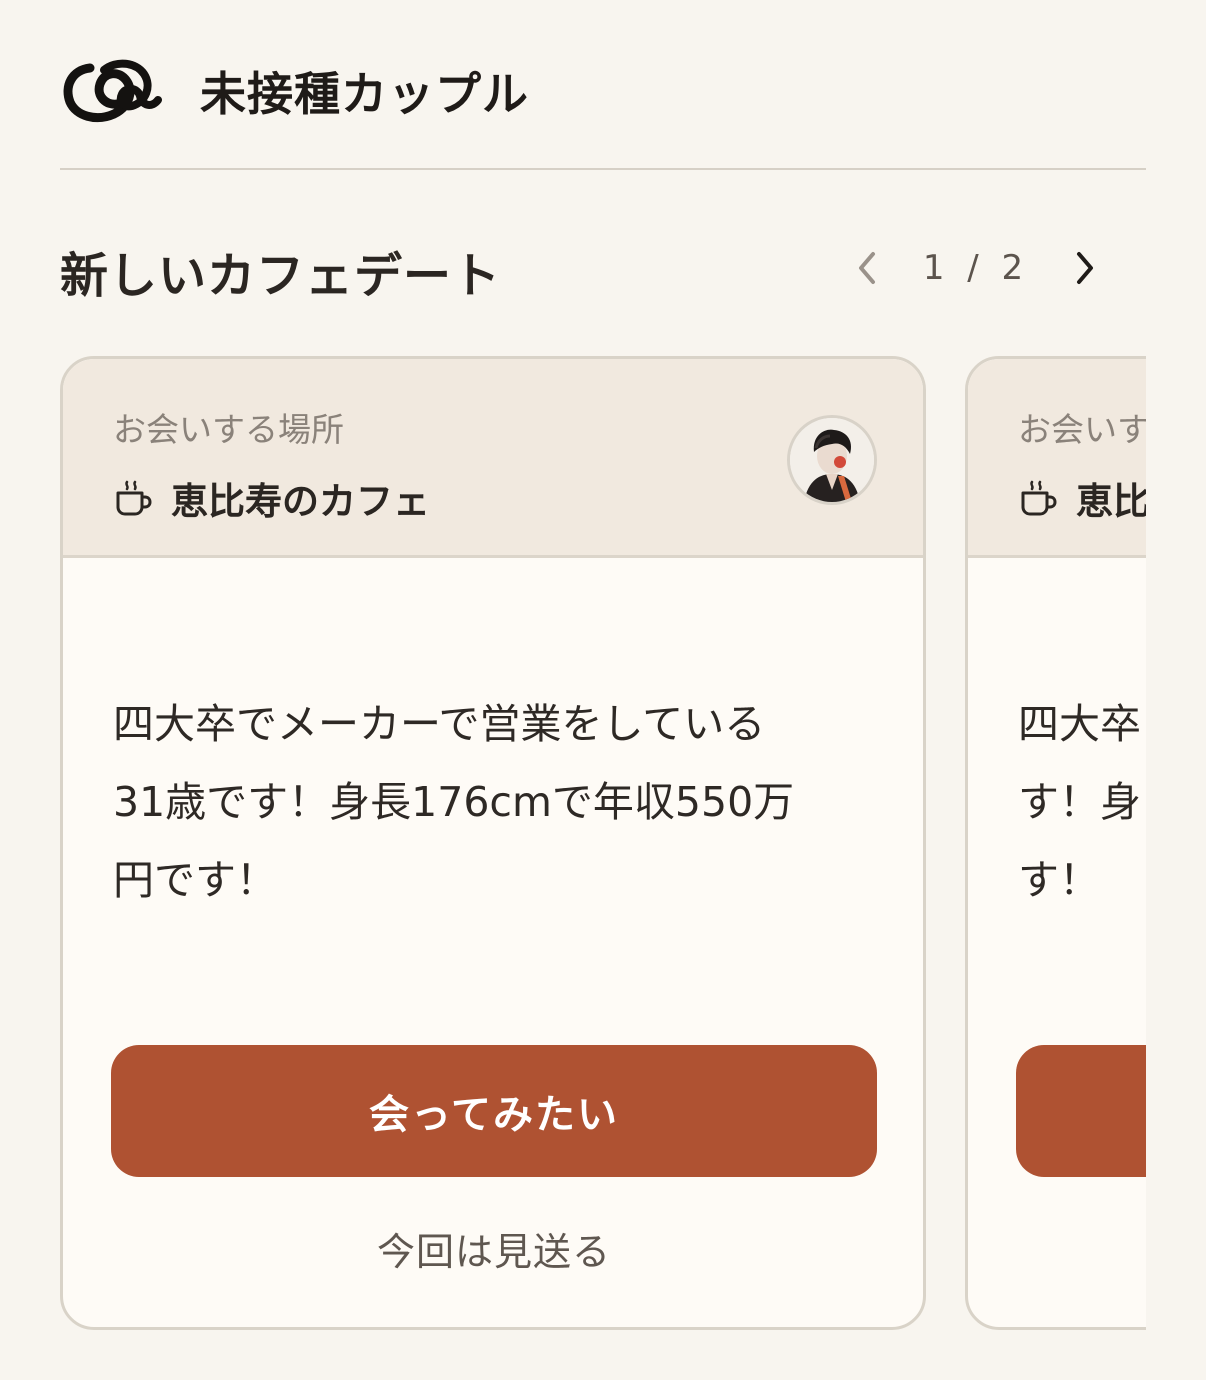 The height and width of the screenshot is (1380, 1206). Describe the element at coordinates (112, 90) in the screenshot. I see `interlocking-rings-logo-icon` at that location.